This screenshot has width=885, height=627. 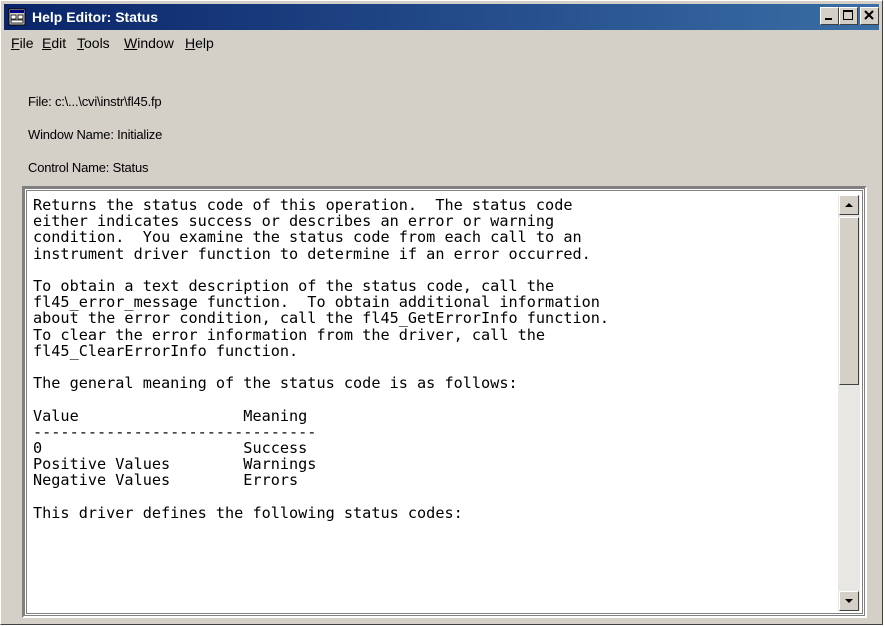 I want to click on menu-help: Help, so click(x=199, y=43).